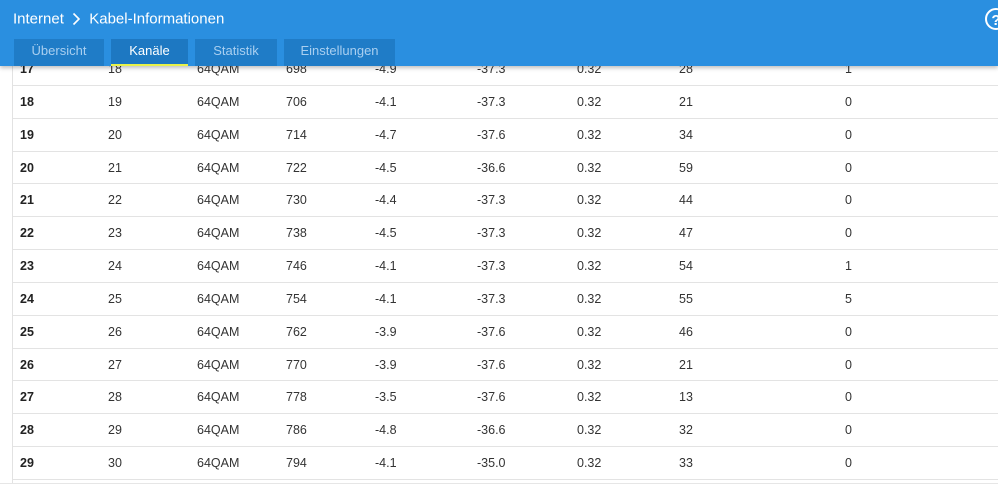 The image size is (998, 491). What do you see at coordinates (296, 397) in the screenshot?
I see `table-cell: 778` at bounding box center [296, 397].